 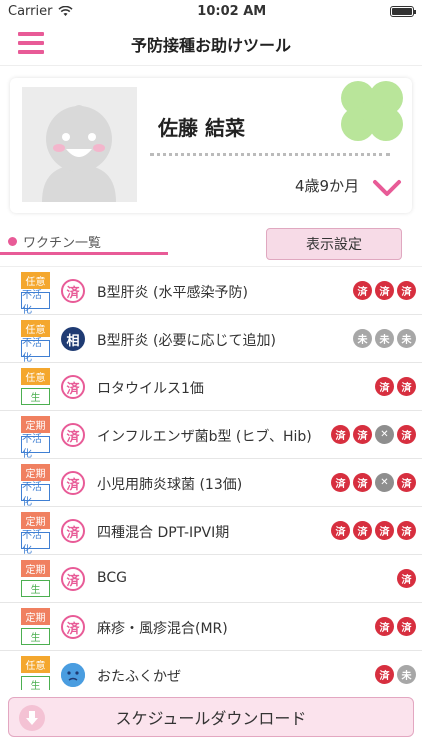 I want to click on consult-icon: 相, so click(x=73, y=339).